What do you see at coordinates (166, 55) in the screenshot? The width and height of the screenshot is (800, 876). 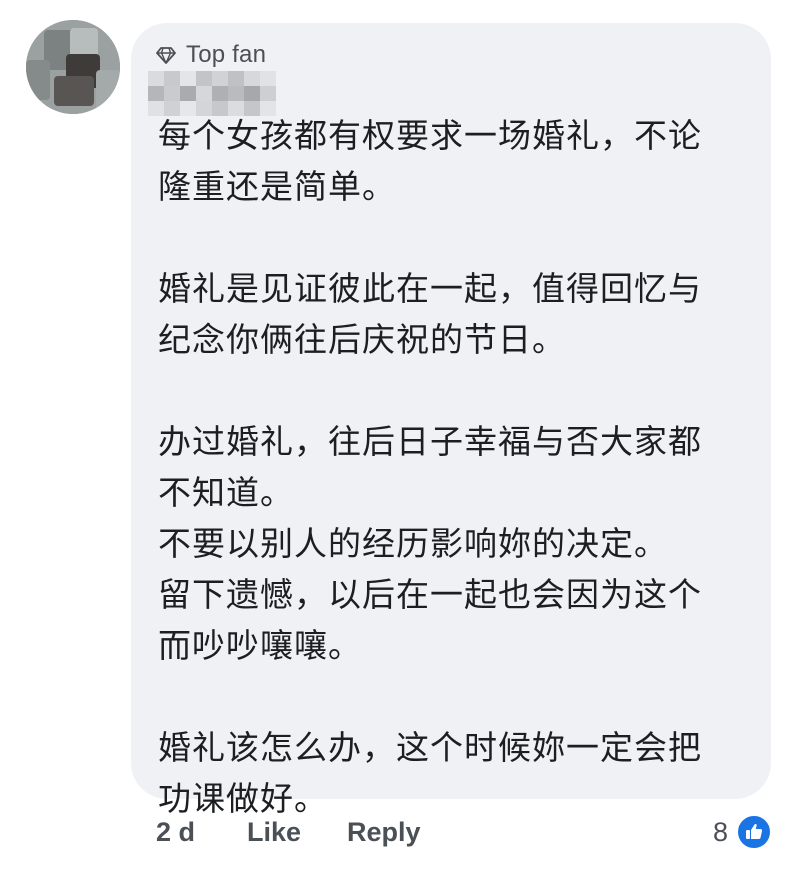 I see `diamond-icon` at bounding box center [166, 55].